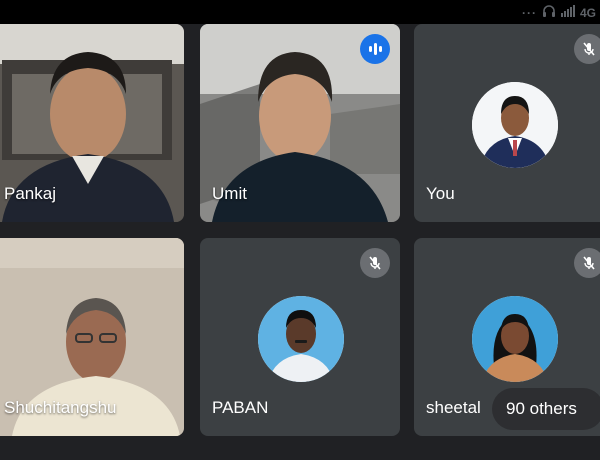 This screenshot has width=600, height=460. What do you see at coordinates (440, 193) in the screenshot?
I see `participant-name: You` at bounding box center [440, 193].